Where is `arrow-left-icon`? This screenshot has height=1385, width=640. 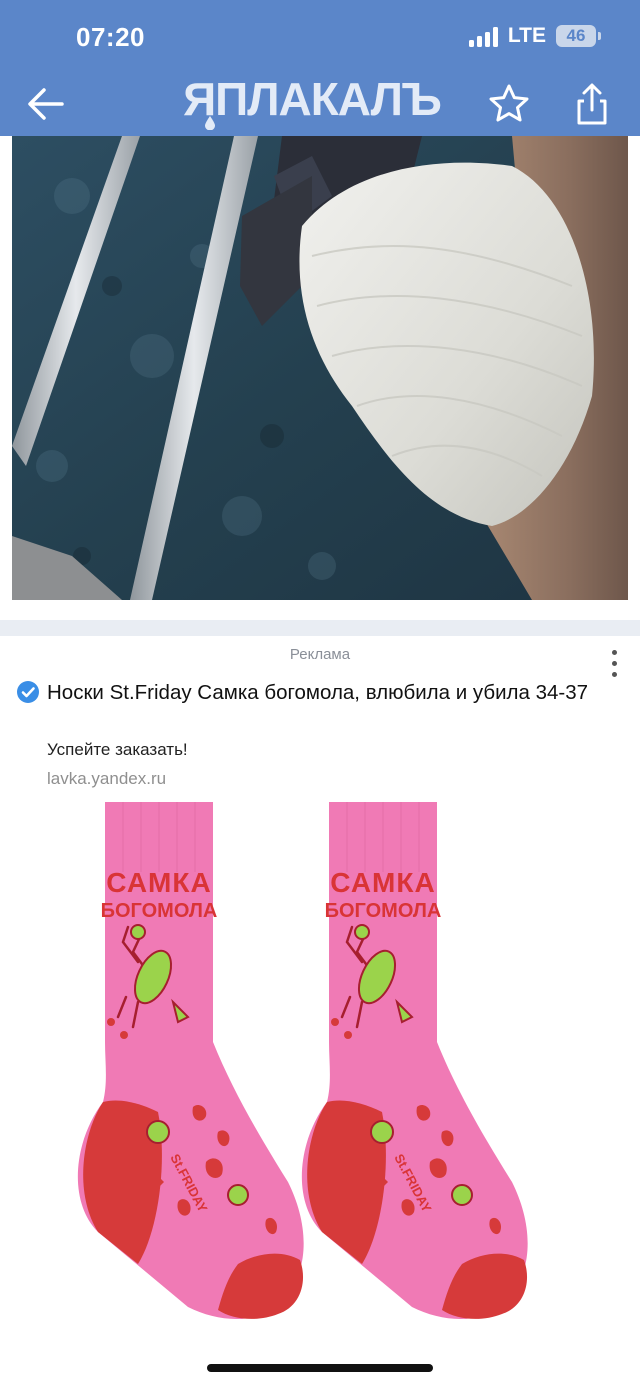
arrow-left-icon is located at coordinates (46, 104).